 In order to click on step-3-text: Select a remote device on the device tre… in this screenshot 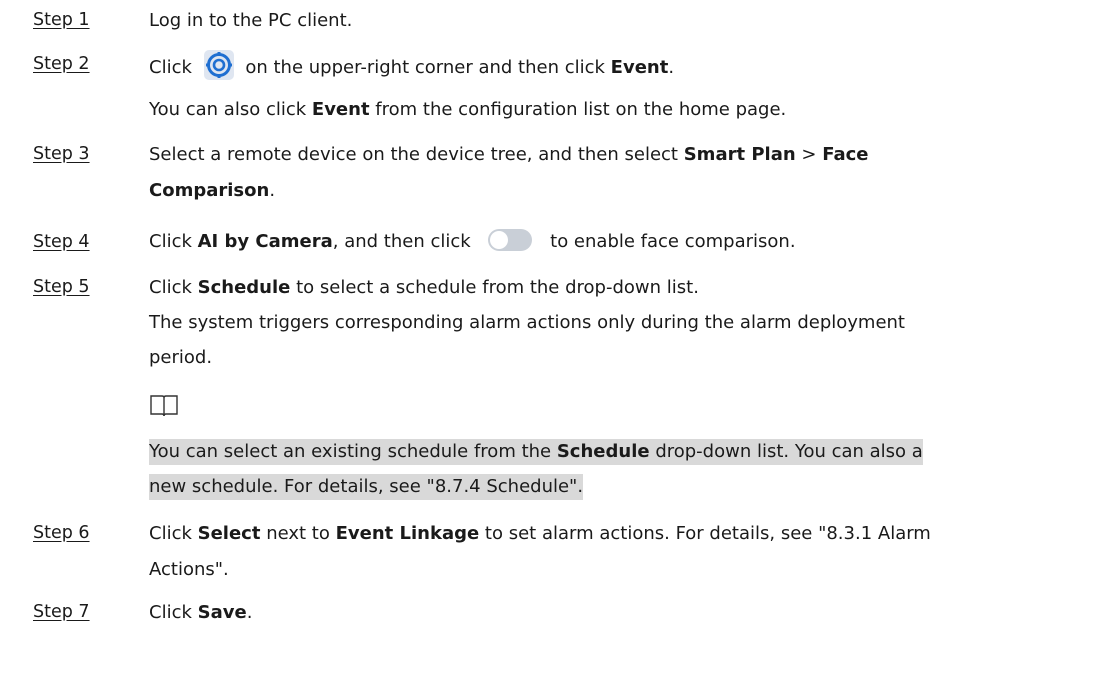, I will do `click(508, 155)`.